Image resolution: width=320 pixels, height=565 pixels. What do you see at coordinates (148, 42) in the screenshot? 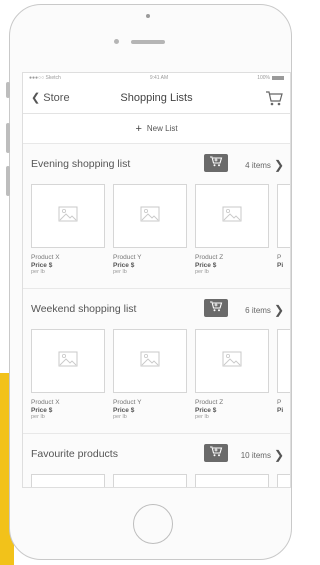
I see `earpiece-speaker` at bounding box center [148, 42].